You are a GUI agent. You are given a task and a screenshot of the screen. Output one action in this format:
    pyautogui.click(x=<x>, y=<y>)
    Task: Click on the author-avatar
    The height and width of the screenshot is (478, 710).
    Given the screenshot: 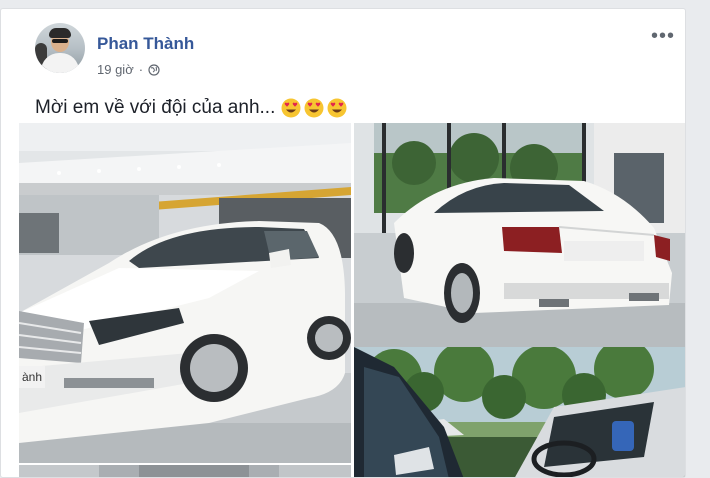 What is the action you would take?
    pyautogui.click(x=60, y=48)
    